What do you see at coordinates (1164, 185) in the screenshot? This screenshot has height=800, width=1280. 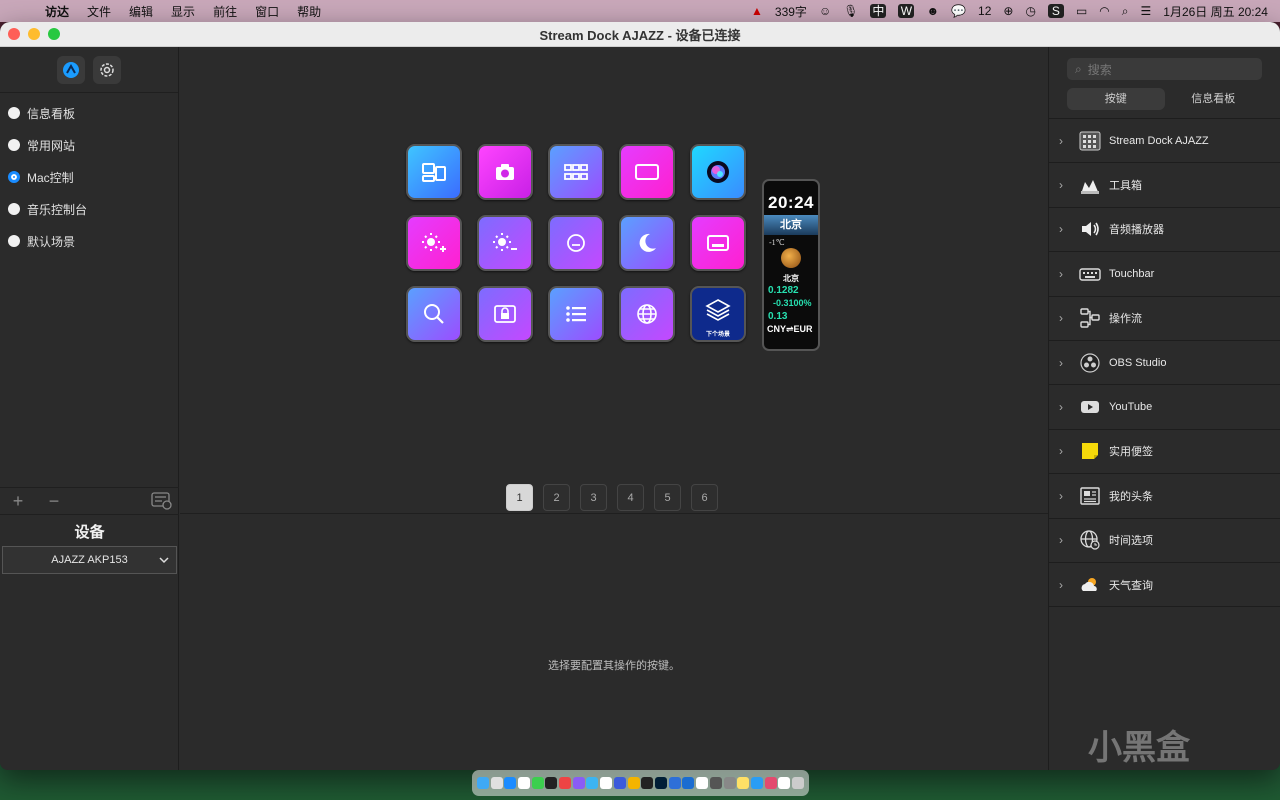 I see `plugin-item: › 工具箱` at bounding box center [1164, 185].